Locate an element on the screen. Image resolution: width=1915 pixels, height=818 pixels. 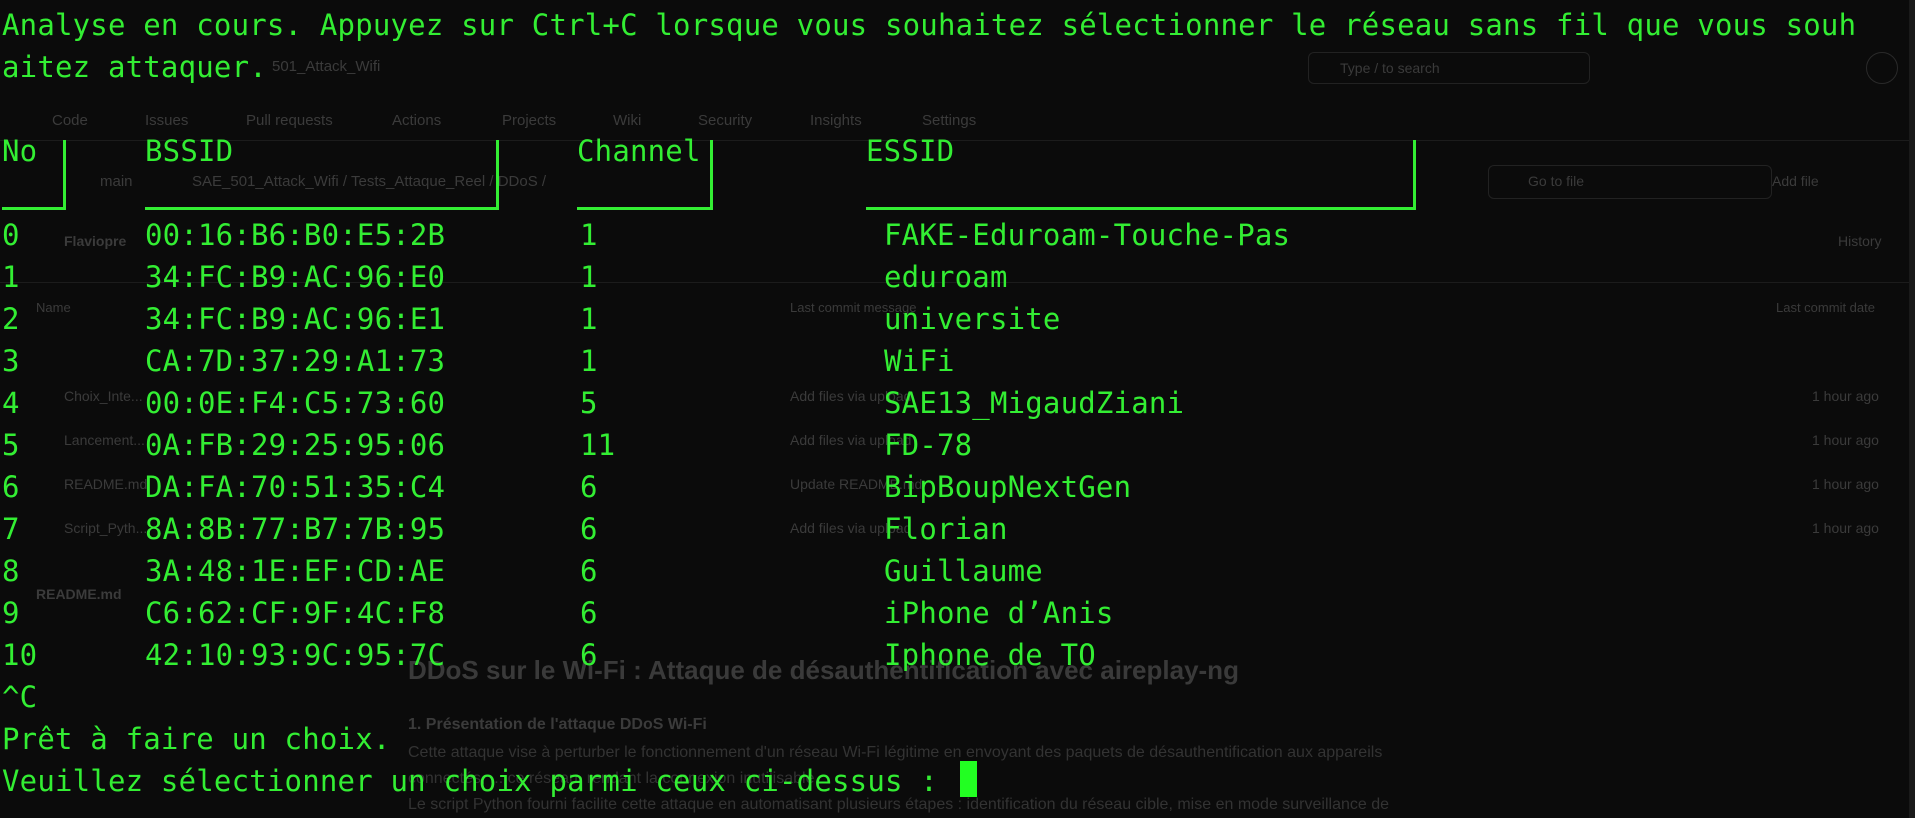
row-no: 0 is located at coordinates (11, 235).